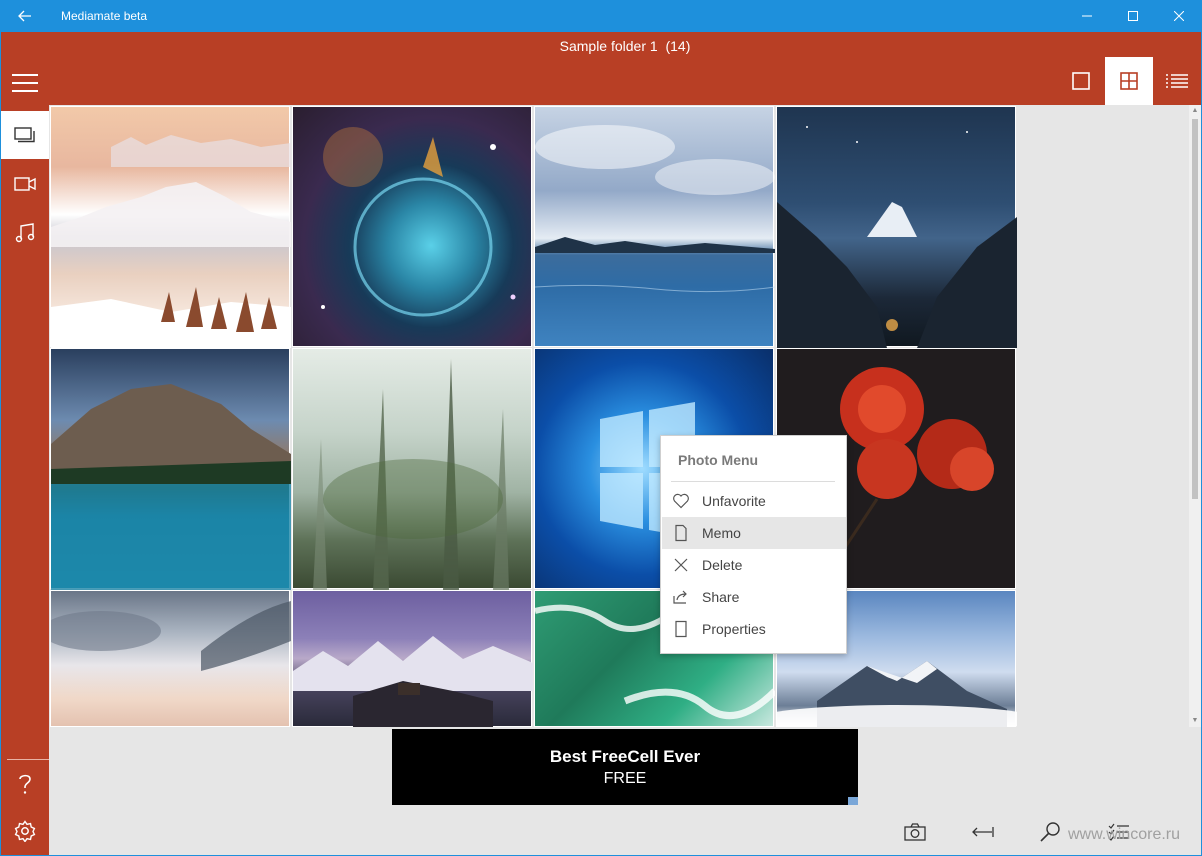 Image resolution: width=1202 pixels, height=856 pixels. I want to click on mountain-lake-blue-art, so click(171, 487).